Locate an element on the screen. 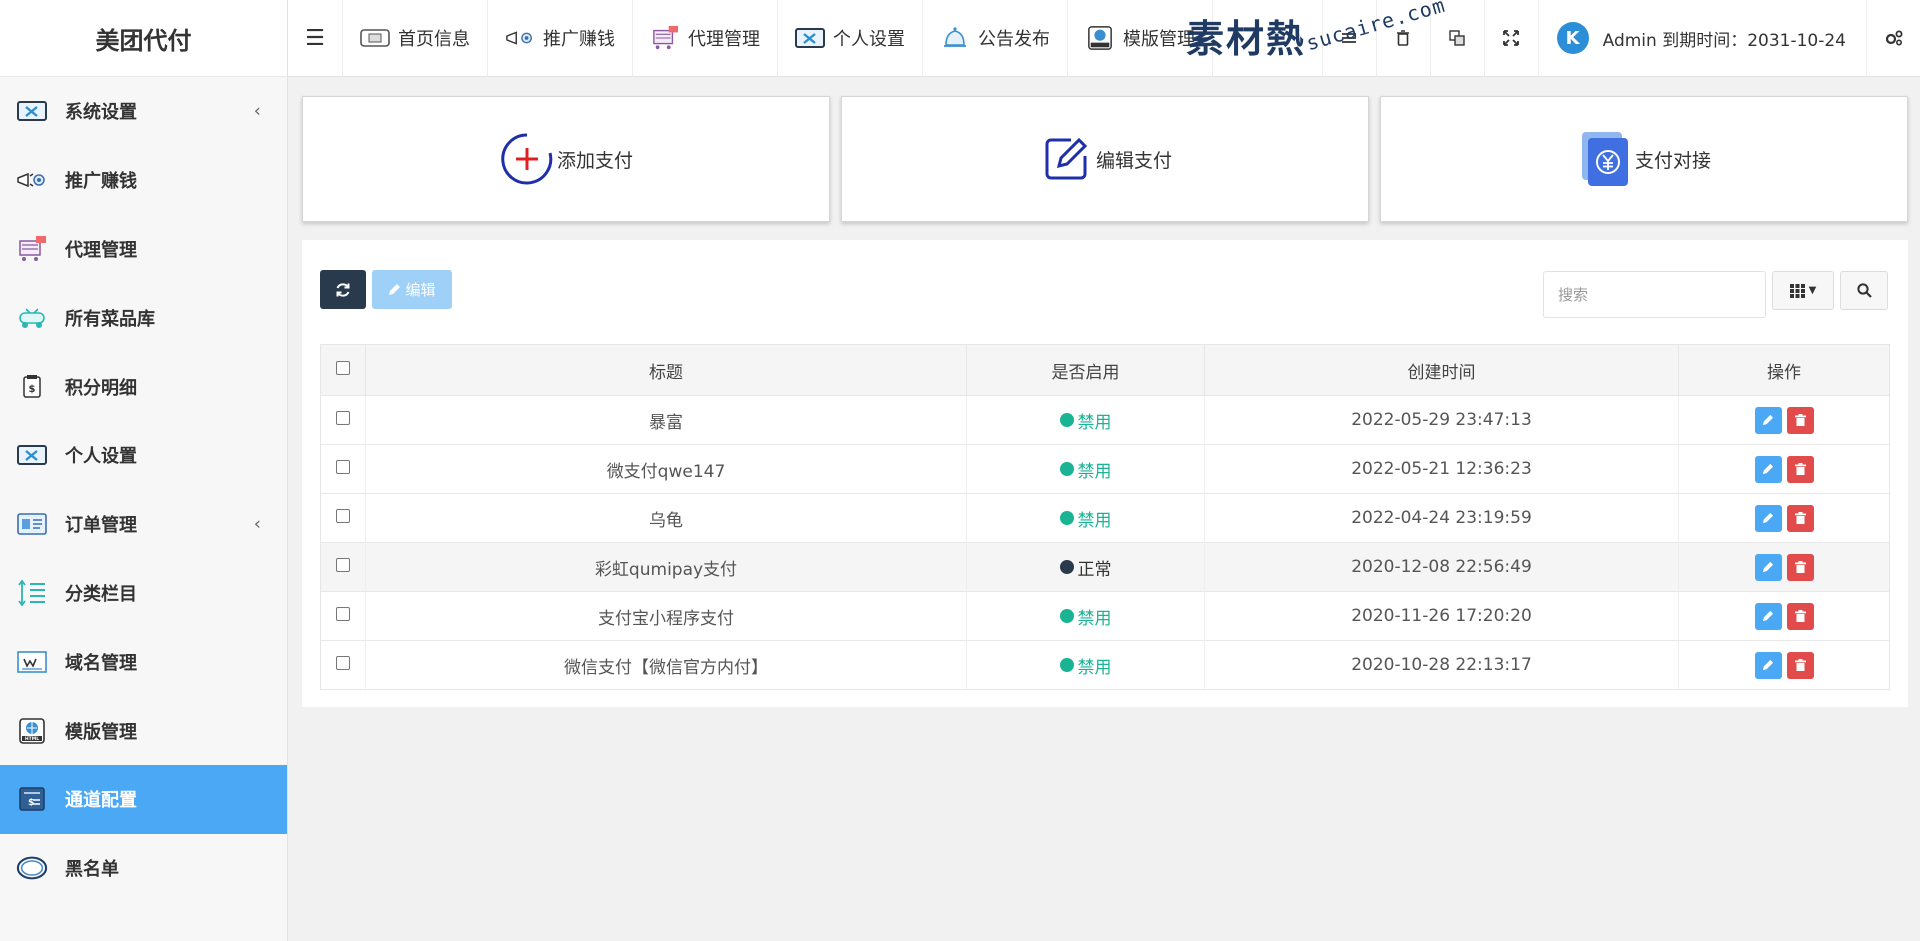 This screenshot has width=1920, height=941. row-select-cell is located at coordinates (343, 616).